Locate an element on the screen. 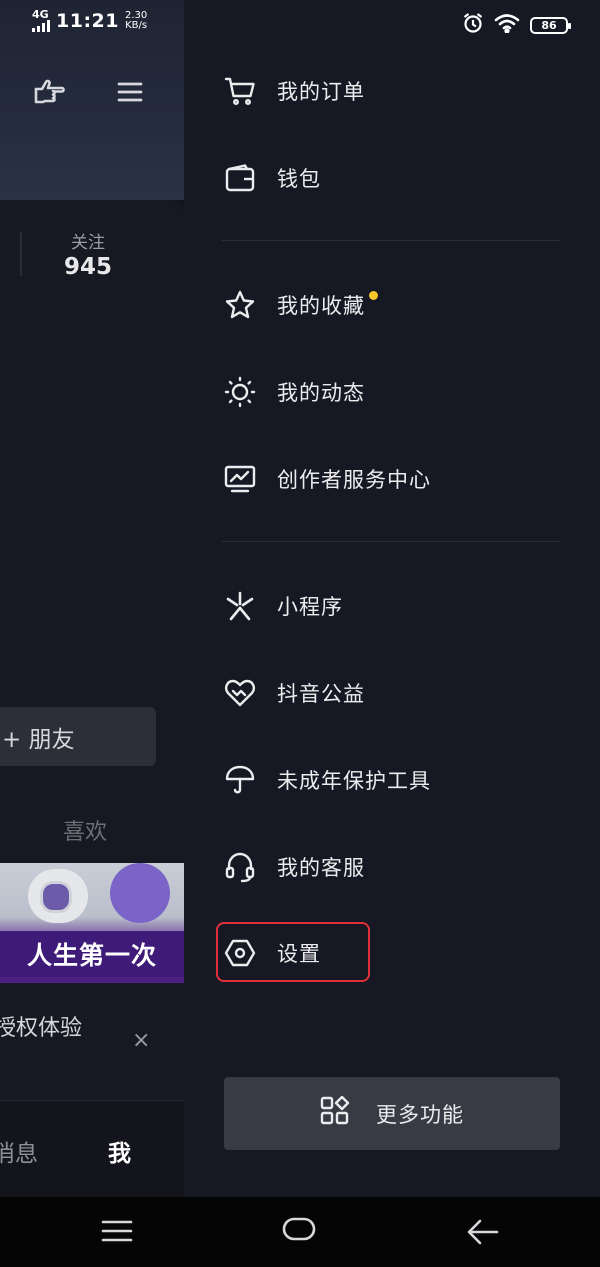 The height and width of the screenshot is (1267, 600). more-features-label: 更多功能 is located at coordinates (420, 1114).